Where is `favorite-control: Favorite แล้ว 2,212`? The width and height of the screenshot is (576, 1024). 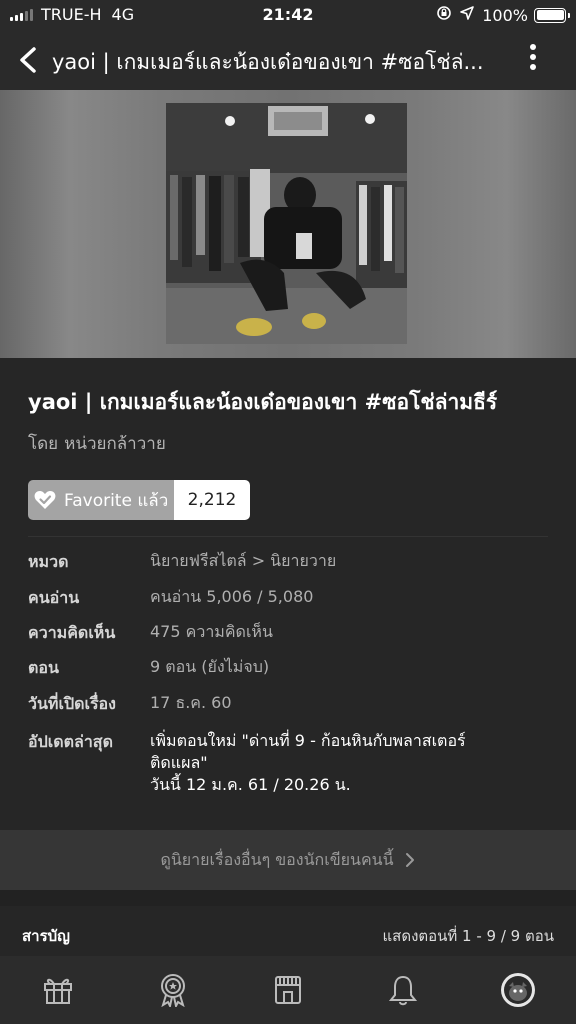 favorite-control: Favorite แล้ว 2,212 is located at coordinates (139, 500).